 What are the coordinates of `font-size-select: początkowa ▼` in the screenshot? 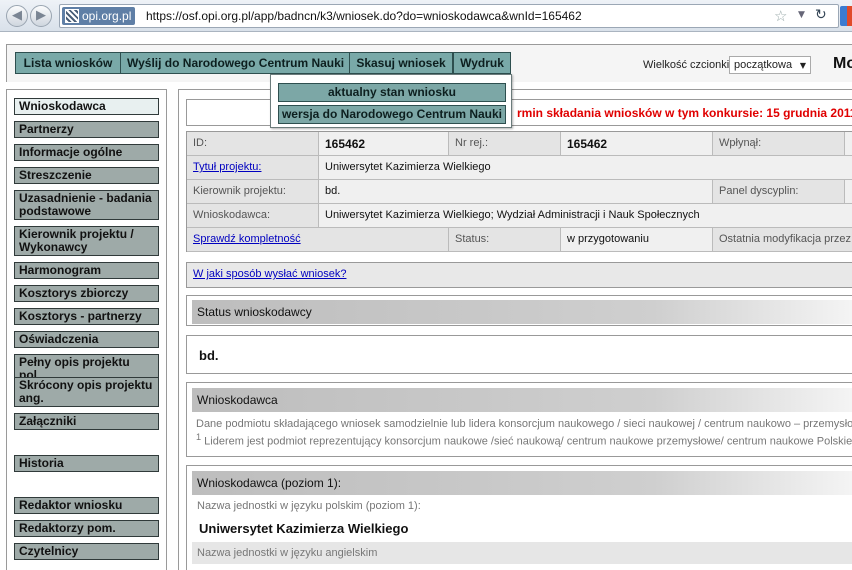 It's located at (770, 65).